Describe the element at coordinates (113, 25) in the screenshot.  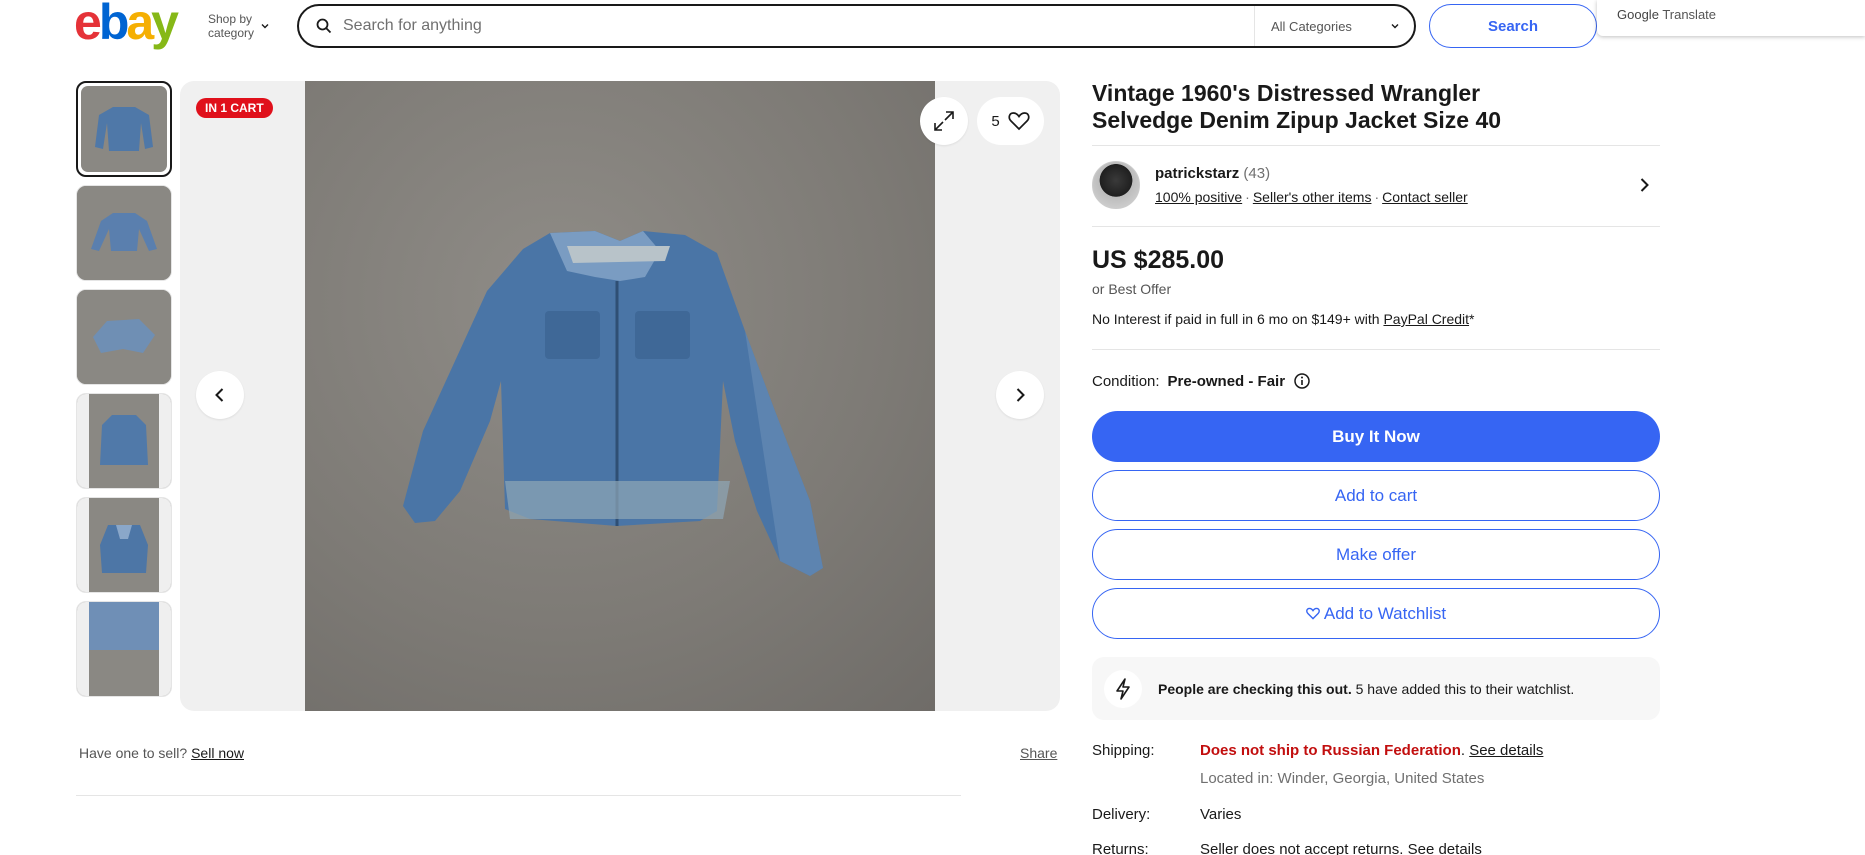
I see `logo-letter: b` at that location.